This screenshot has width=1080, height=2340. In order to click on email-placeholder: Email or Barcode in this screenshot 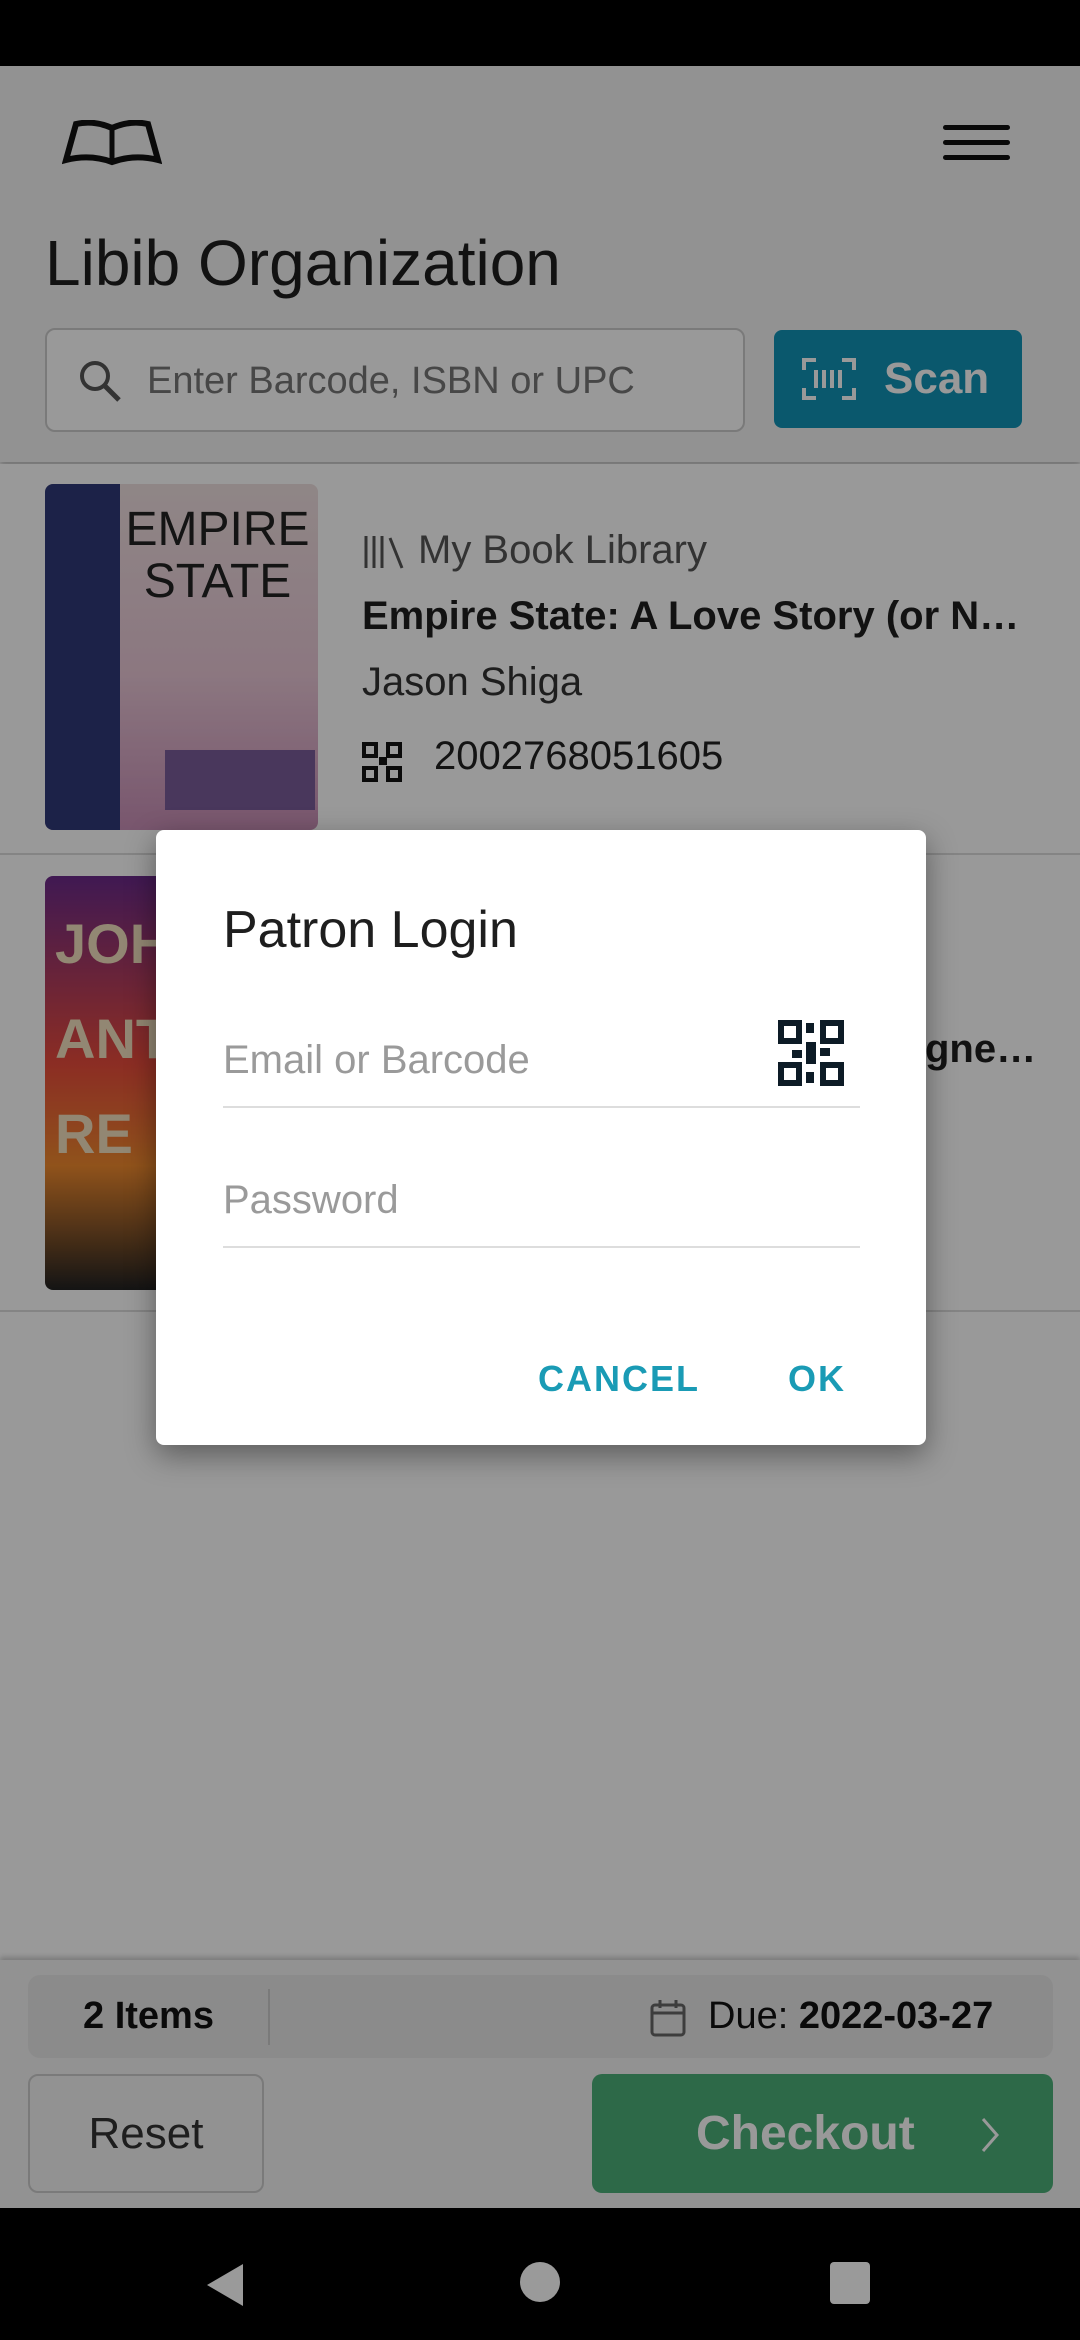, I will do `click(376, 1060)`.